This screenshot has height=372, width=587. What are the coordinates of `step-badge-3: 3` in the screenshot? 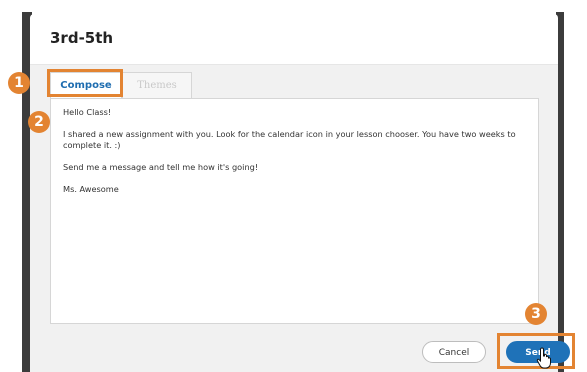 It's located at (536, 314).